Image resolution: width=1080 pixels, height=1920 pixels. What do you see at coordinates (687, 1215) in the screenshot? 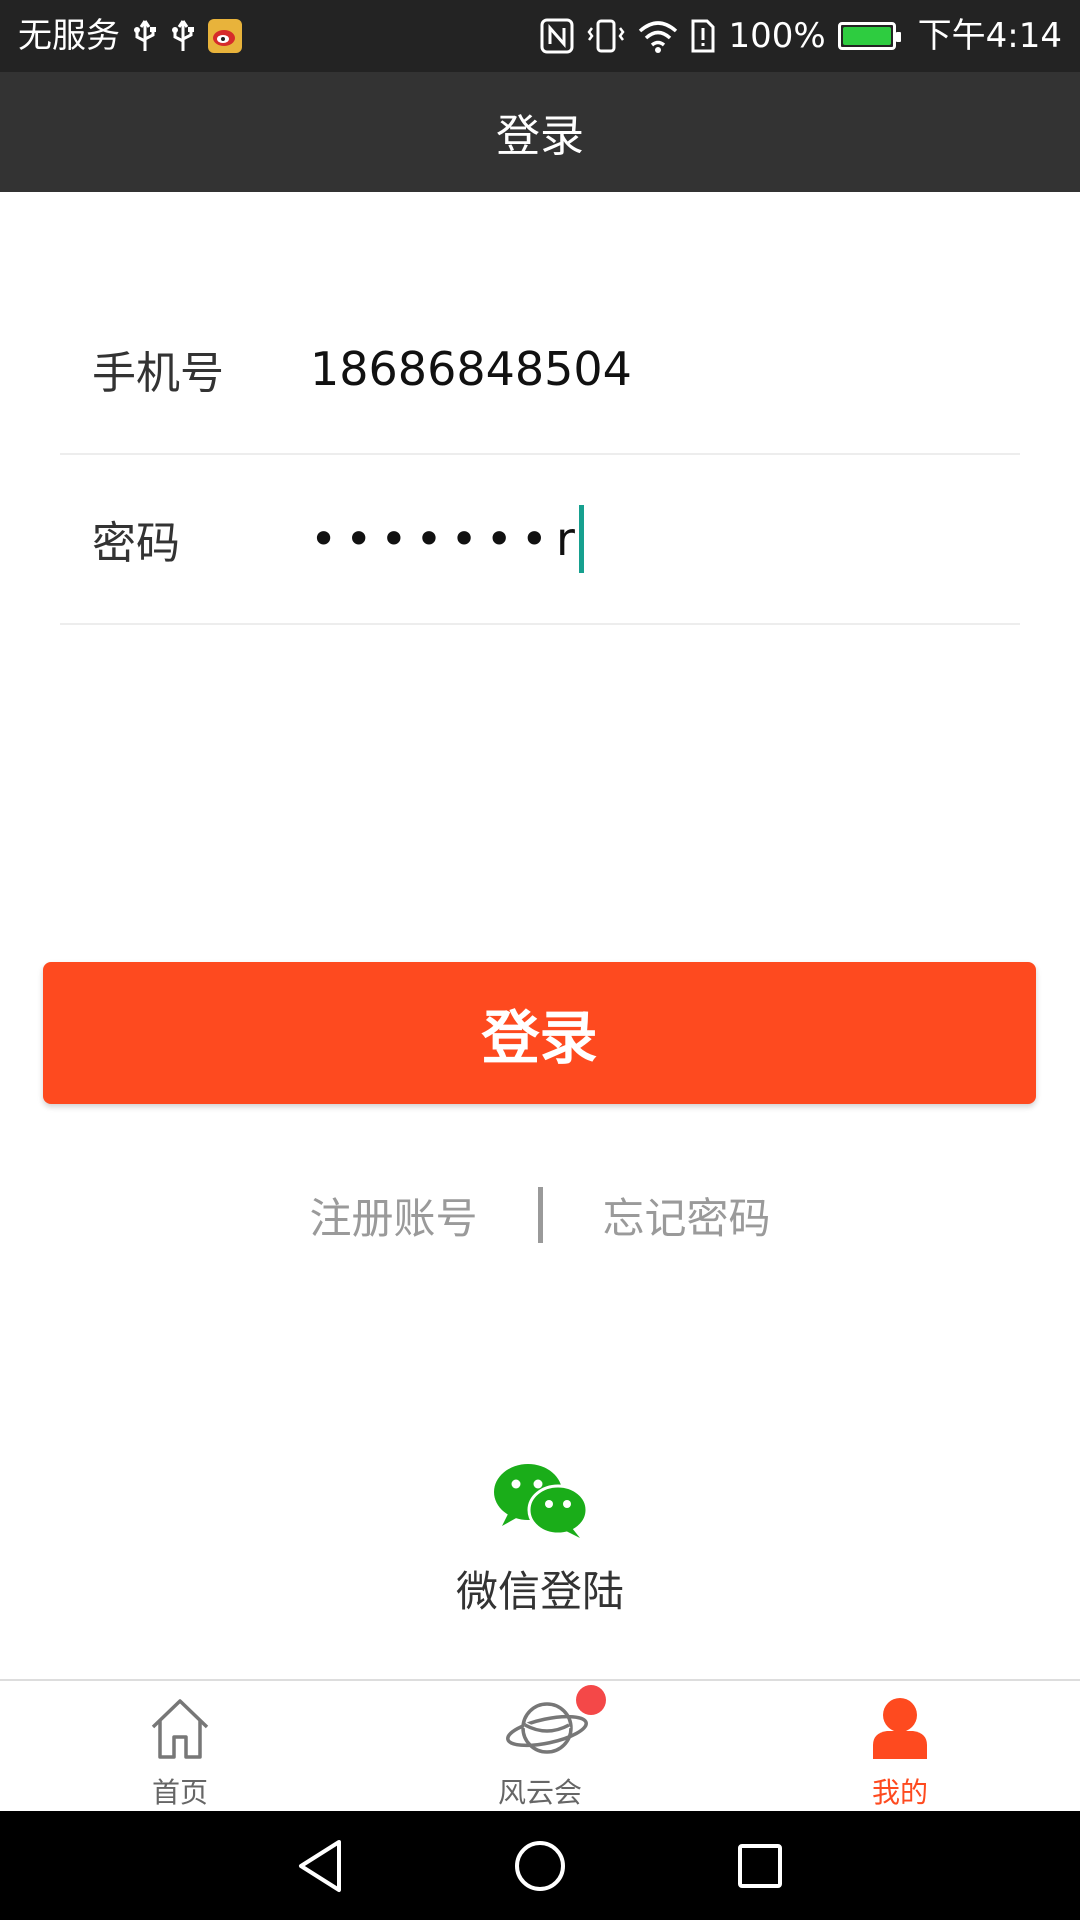
I see `forgot-password-link: 忘记密码` at bounding box center [687, 1215].